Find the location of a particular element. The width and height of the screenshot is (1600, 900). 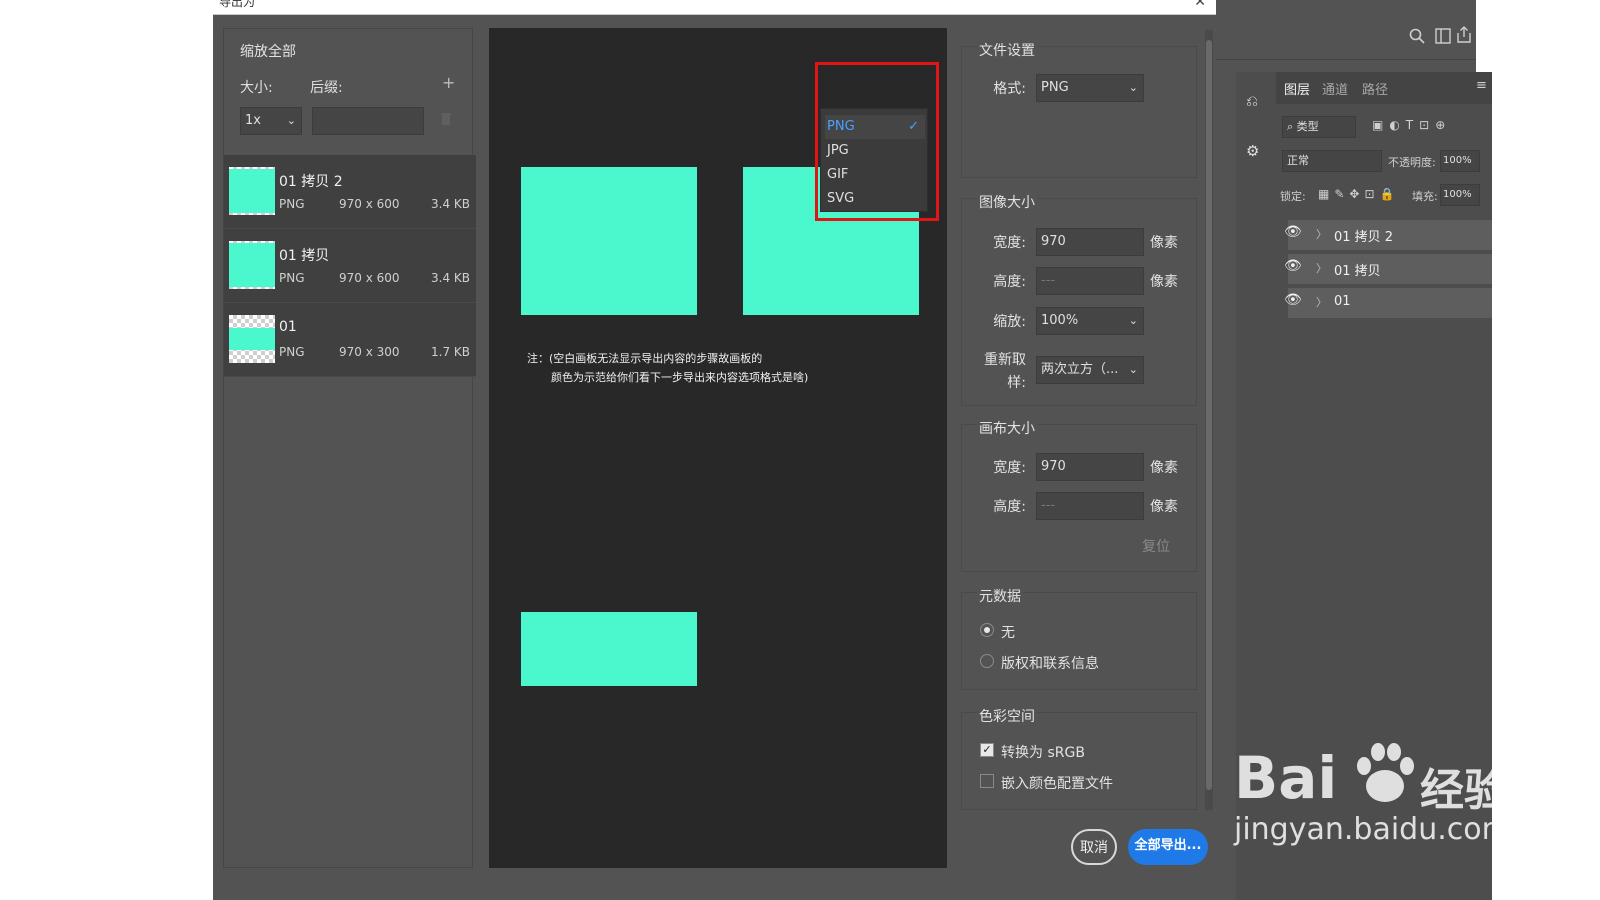

asset-name: 01 拷贝 is located at coordinates (304, 256).